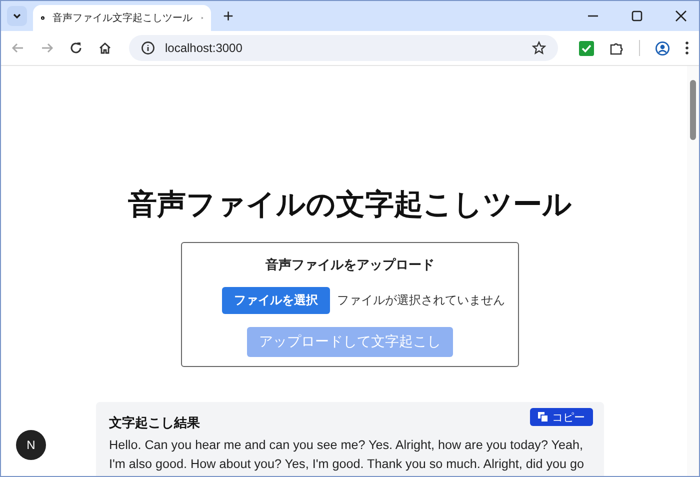  Describe the element at coordinates (350, 204) in the screenshot. I see `page-title: 音声ファイルの文字起こしツール` at that location.